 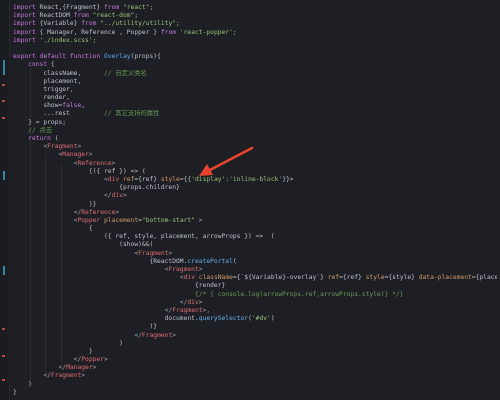 I want to click on code-token: (props){, so click(x=145, y=57).